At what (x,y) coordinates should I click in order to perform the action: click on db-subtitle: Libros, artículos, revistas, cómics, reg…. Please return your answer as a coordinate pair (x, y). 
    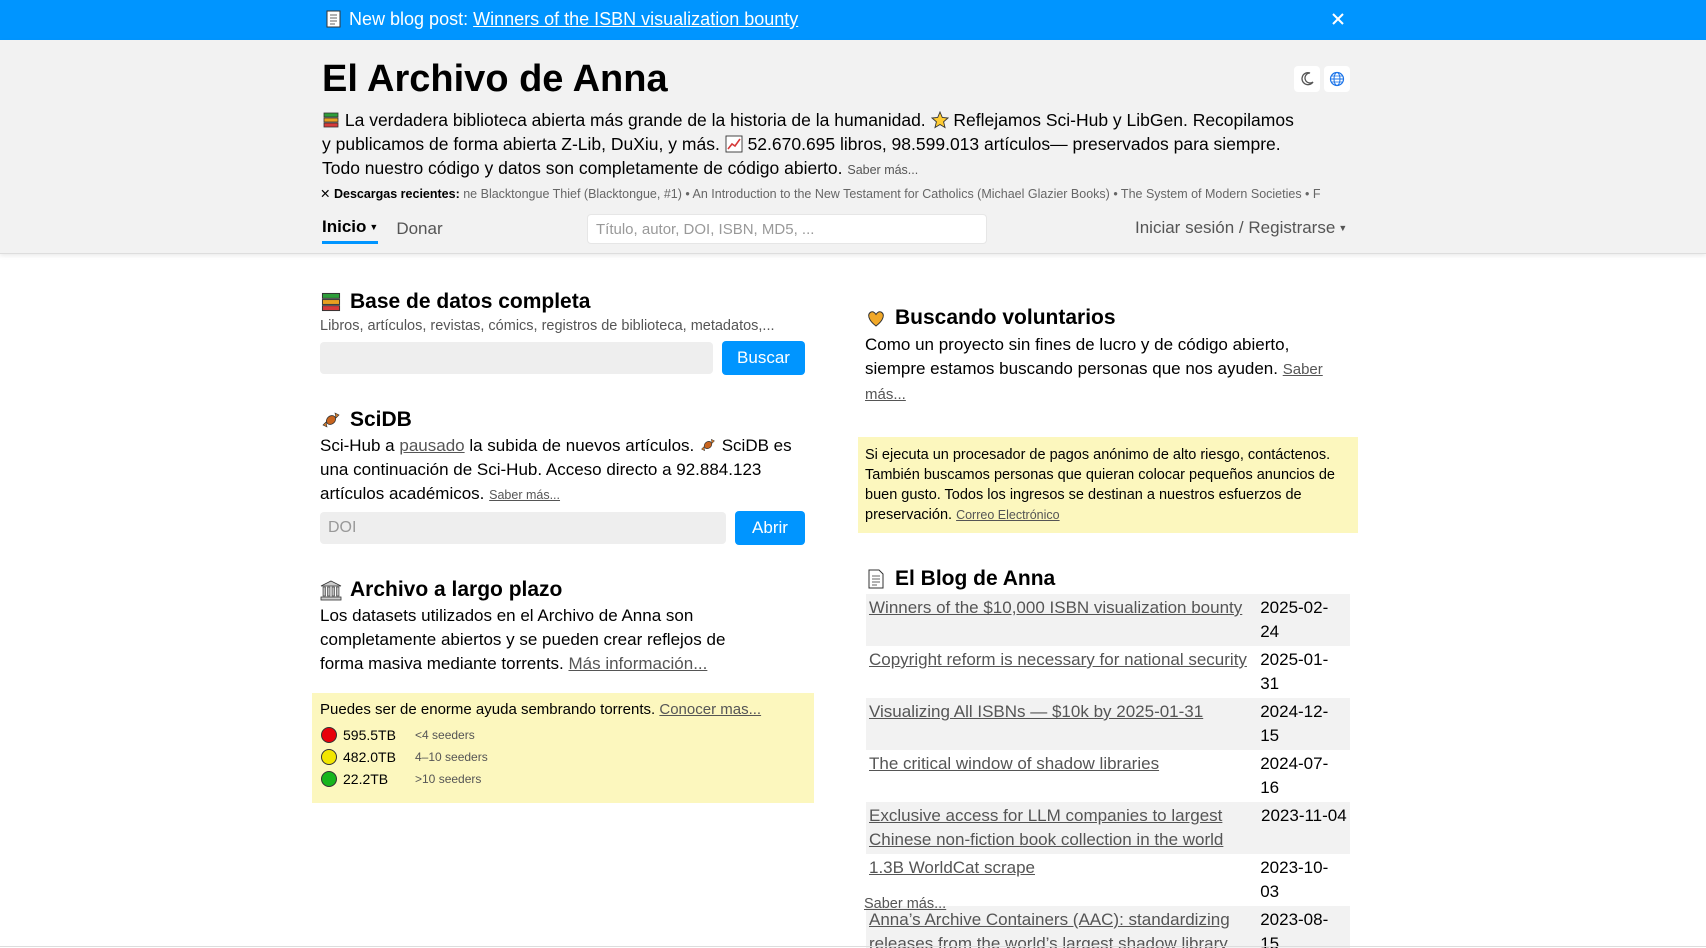
    Looking at the image, I should click on (547, 326).